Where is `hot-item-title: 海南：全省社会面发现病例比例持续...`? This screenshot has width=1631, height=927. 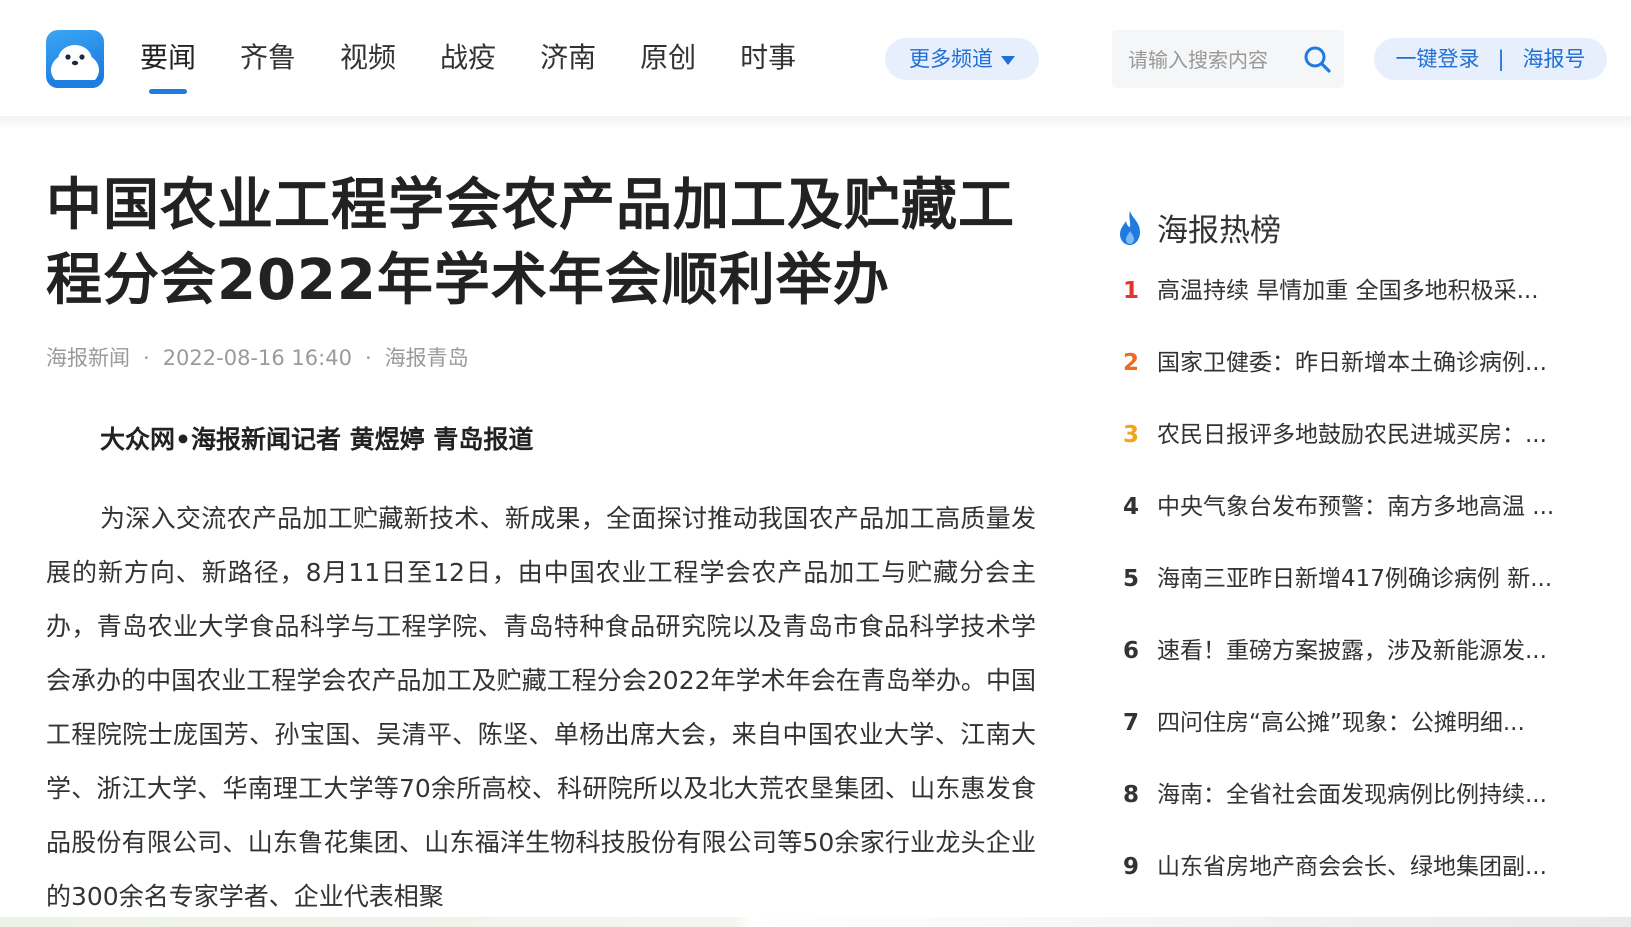
hot-item-title: 海南：全省社会面发现病例比例持续... is located at coordinates (1352, 795).